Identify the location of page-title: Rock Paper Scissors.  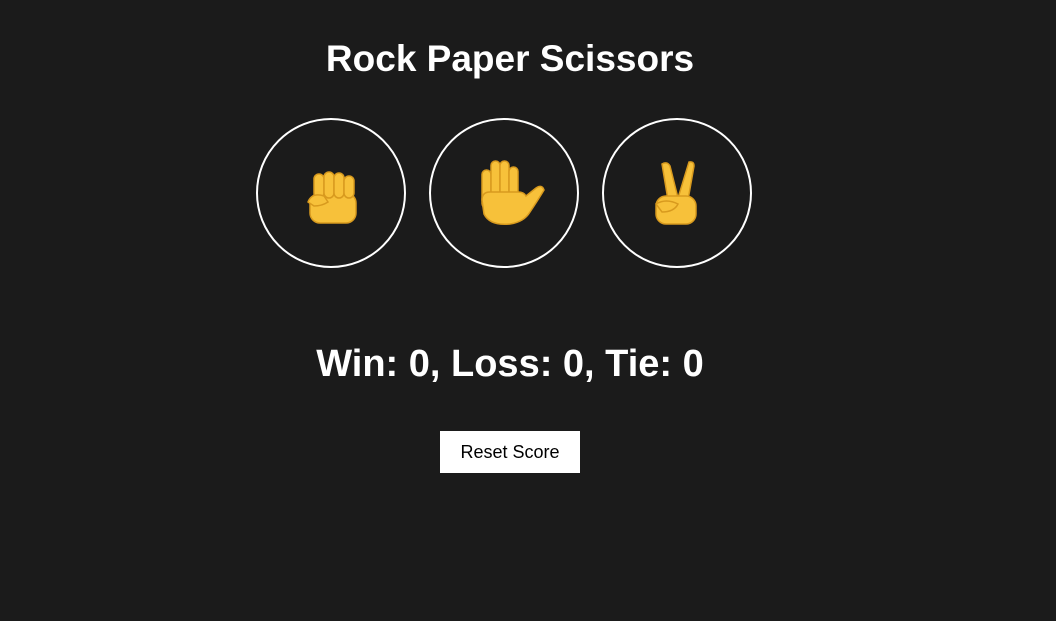
(510, 58).